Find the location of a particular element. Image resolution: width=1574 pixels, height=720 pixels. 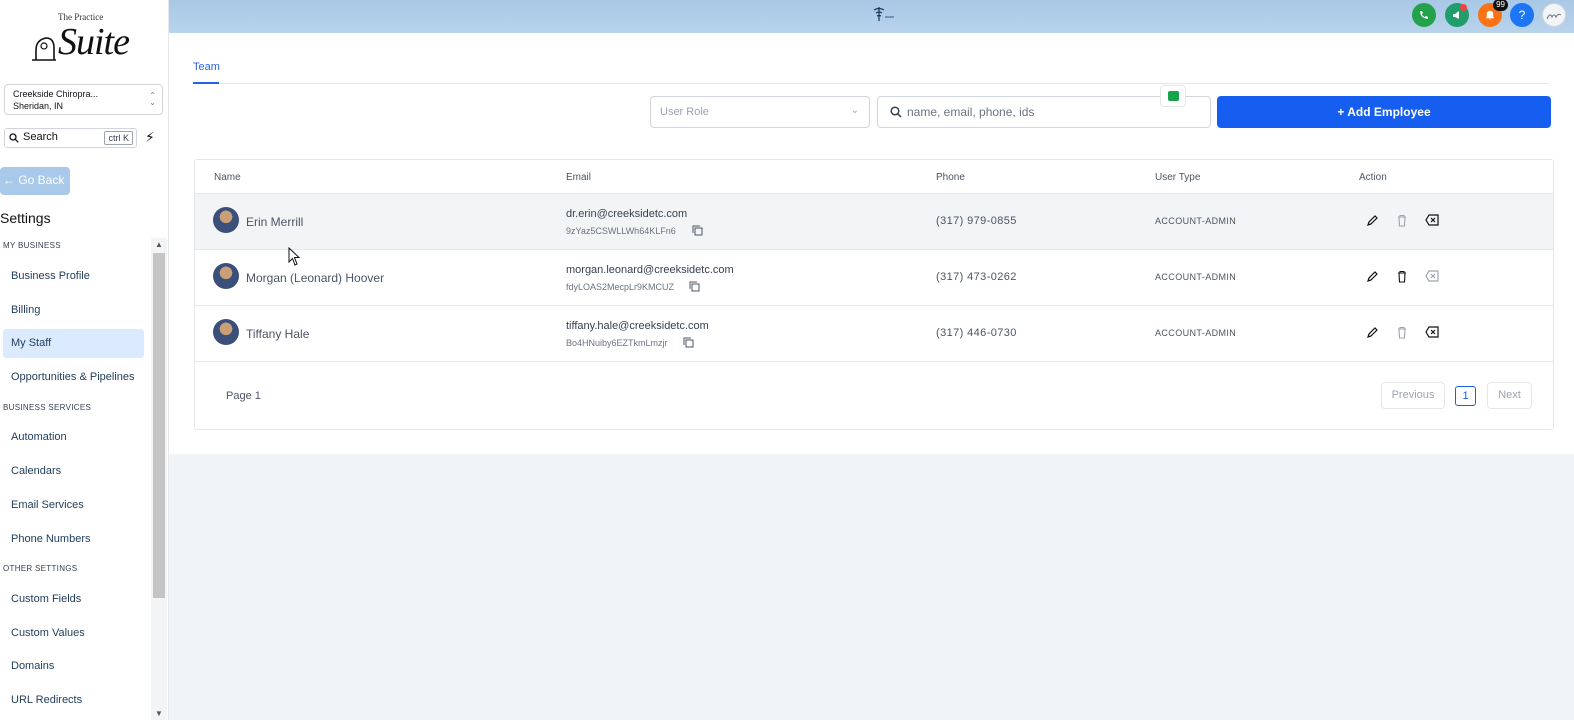

user-role-select: User Role ⌄ is located at coordinates (760, 112).